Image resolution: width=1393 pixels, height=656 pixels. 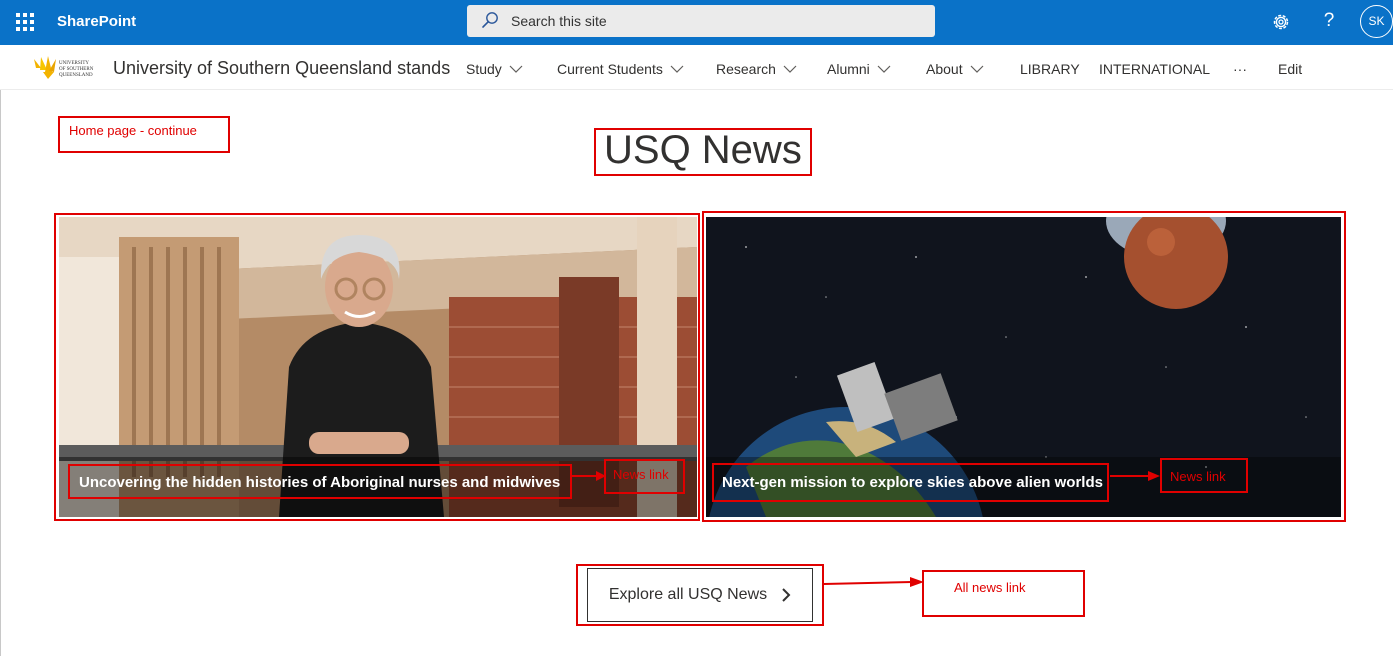 I want to click on svg-text: UNIVERSITY, so click(x=74, y=63).